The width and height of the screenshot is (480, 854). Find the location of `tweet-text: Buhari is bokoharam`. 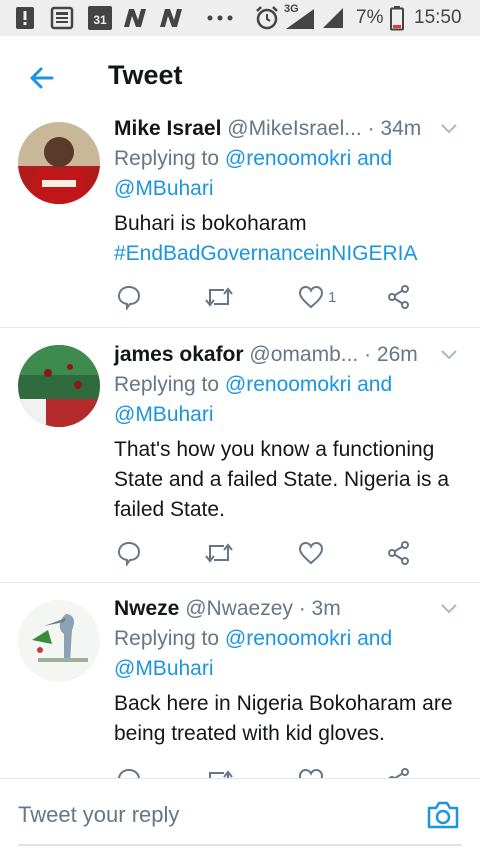

tweet-text: Buhari is bokoharam is located at coordinates (210, 223).